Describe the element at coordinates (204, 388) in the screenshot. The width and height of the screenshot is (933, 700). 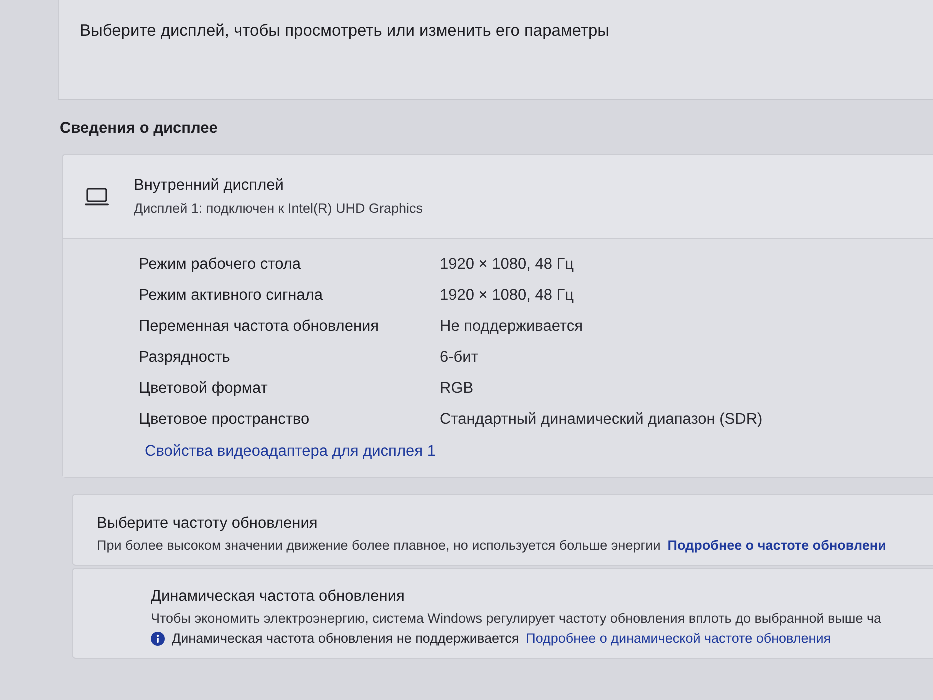
I see `property-label: Цветовой формат` at that location.